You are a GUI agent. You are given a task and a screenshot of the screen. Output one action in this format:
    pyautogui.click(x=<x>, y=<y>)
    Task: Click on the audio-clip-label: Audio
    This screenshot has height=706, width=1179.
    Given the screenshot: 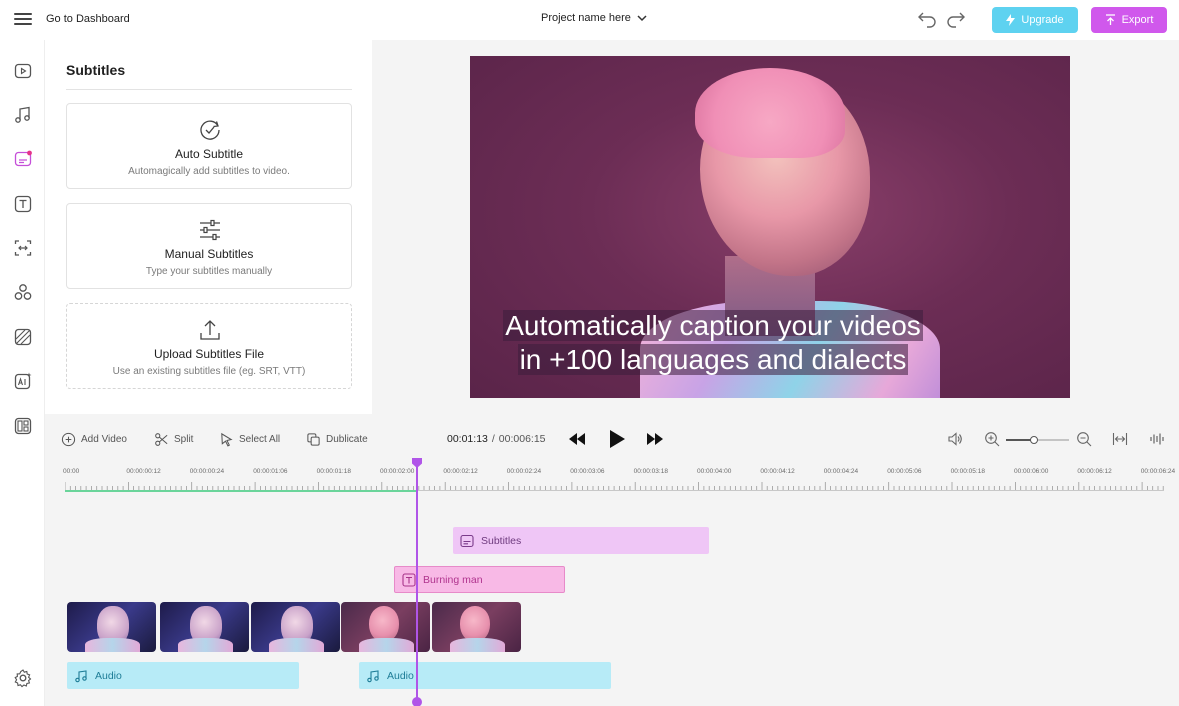 What is the action you would take?
    pyautogui.click(x=400, y=675)
    